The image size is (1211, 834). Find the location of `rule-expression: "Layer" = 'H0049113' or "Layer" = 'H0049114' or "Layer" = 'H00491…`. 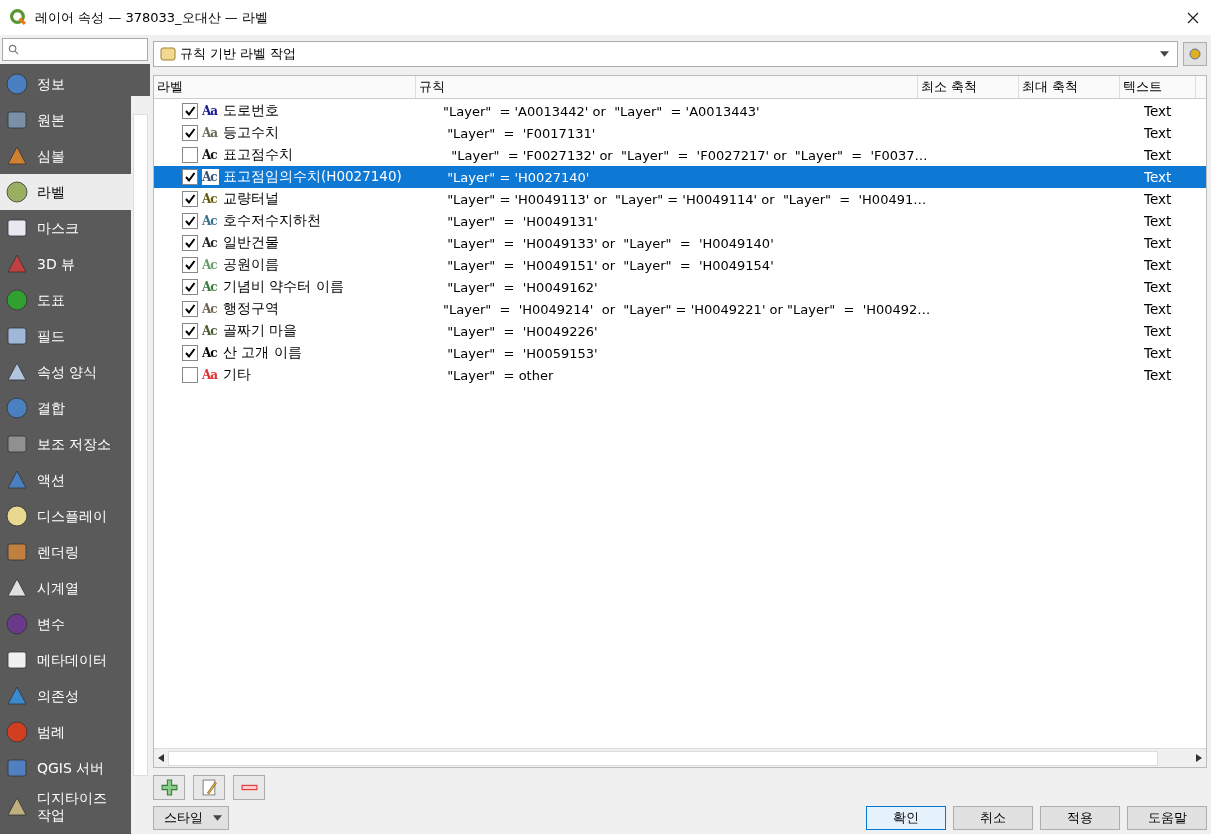

rule-expression: "Layer" = 'H0049113' or "Layer" = 'H0049114' or "Layer" = 'H00491… is located at coordinates (686, 199).